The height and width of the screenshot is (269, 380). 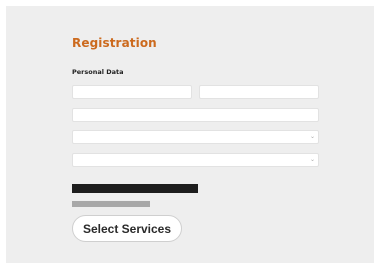 What do you see at coordinates (127, 228) in the screenshot?
I see `select-services-button: Select Services` at bounding box center [127, 228].